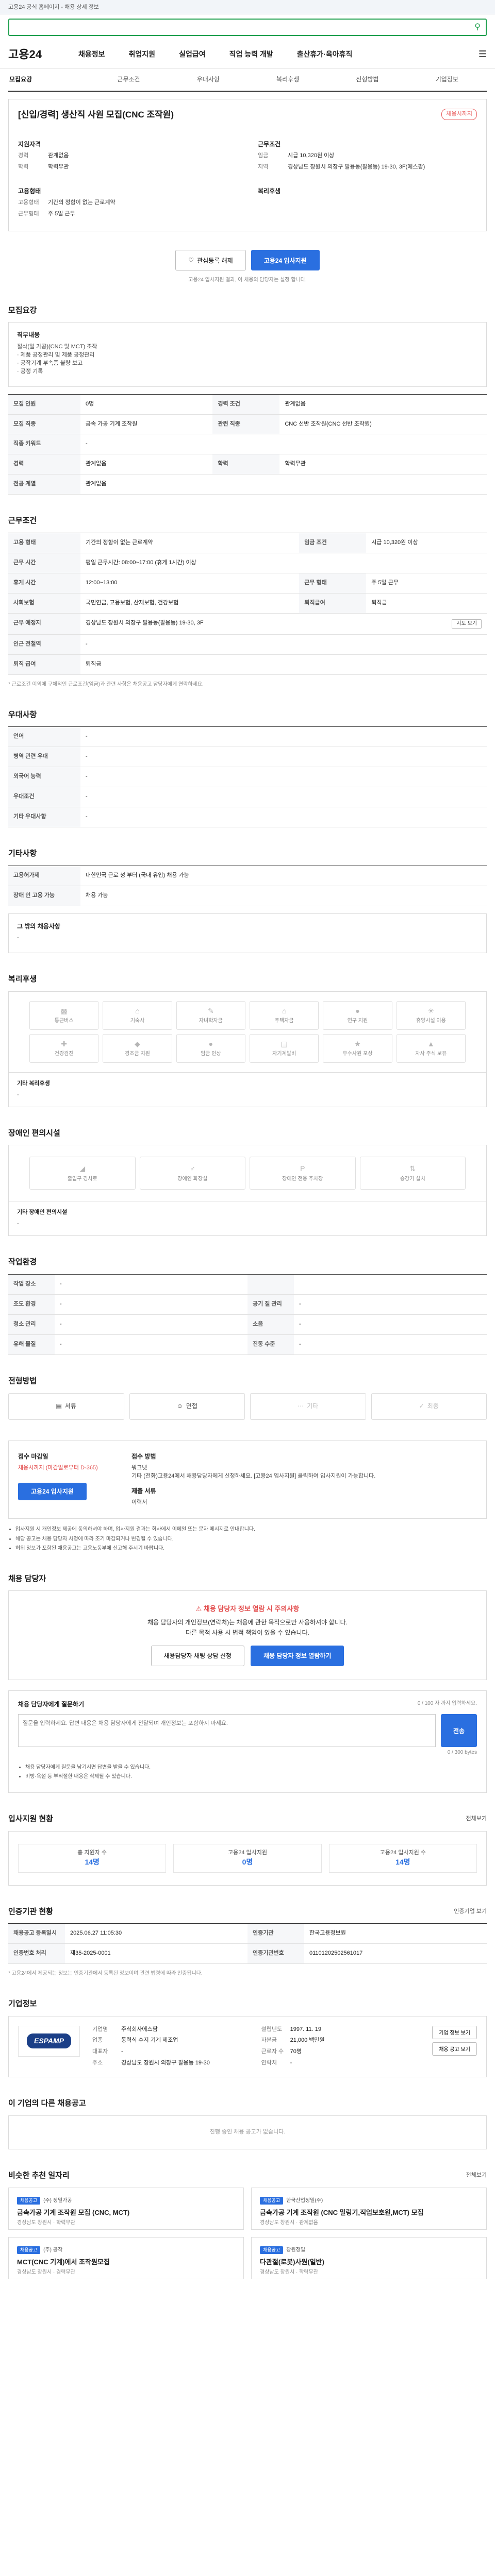 The height and width of the screenshot is (2576, 495). I want to click on global-nav: 고용24 채용정보 취업지원 실업급여 직업 능력 개발 출산휴가·육아휴직 ☰, so click(247, 54).